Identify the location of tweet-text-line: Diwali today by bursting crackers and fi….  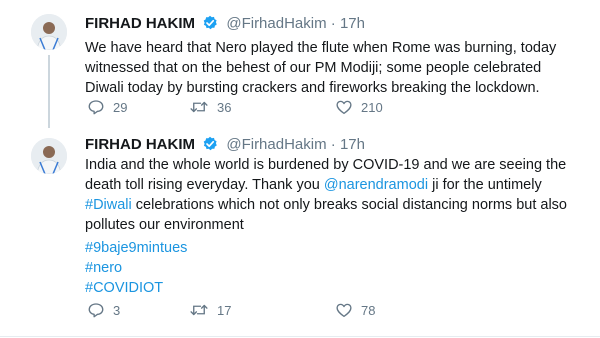
(312, 88).